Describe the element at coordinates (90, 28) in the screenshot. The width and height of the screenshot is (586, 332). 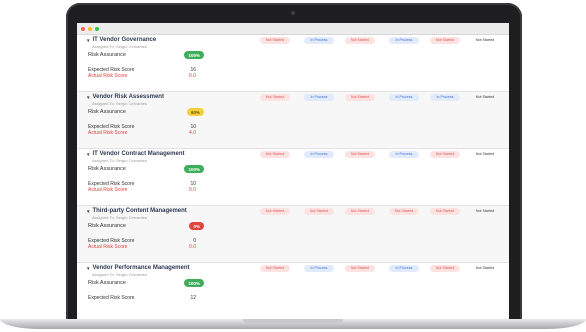
I see `minimize-window-icon` at that location.